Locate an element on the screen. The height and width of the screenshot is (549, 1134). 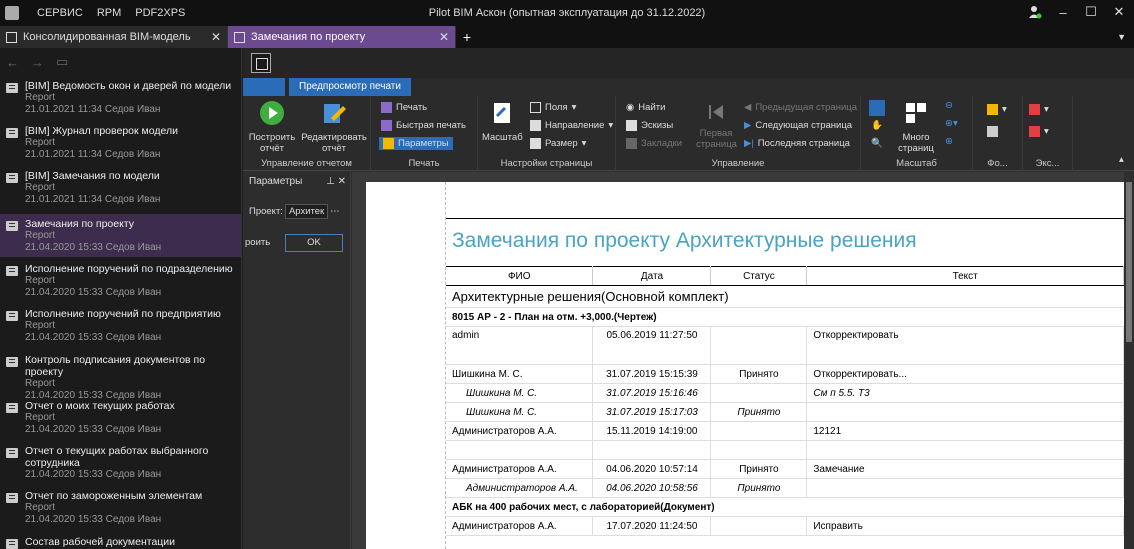
tab-list-dropdown-icon: ▼ is located at coordinates (1121, 37).